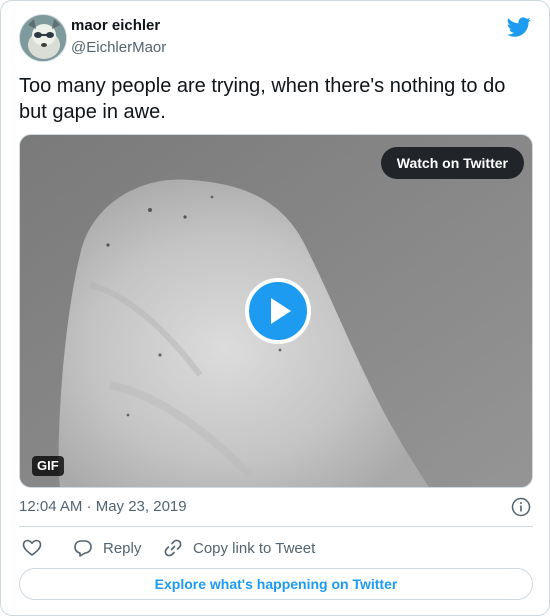 The height and width of the screenshot is (616, 550). I want to click on avatar, so click(43, 38).